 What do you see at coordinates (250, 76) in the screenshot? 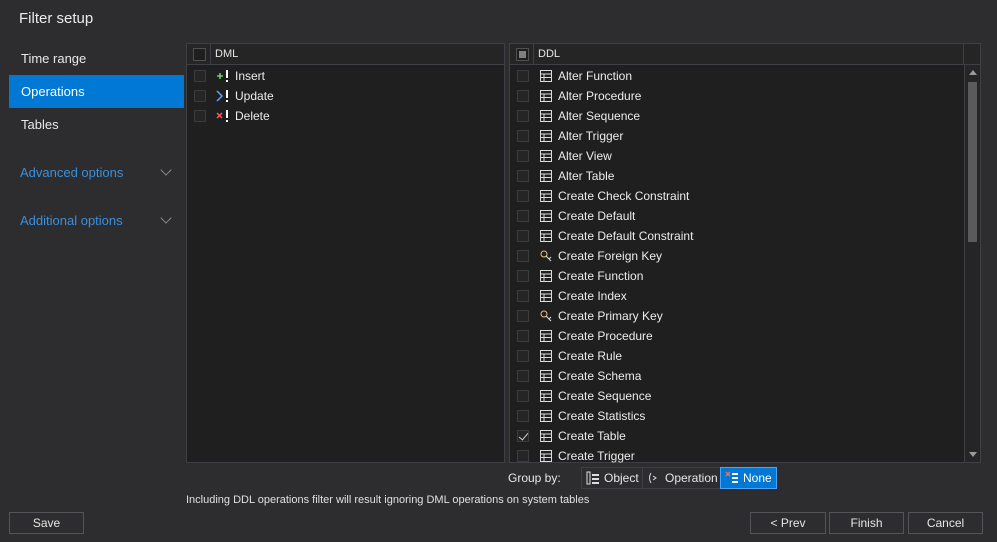
I see `dml-row-label: Insert` at bounding box center [250, 76].